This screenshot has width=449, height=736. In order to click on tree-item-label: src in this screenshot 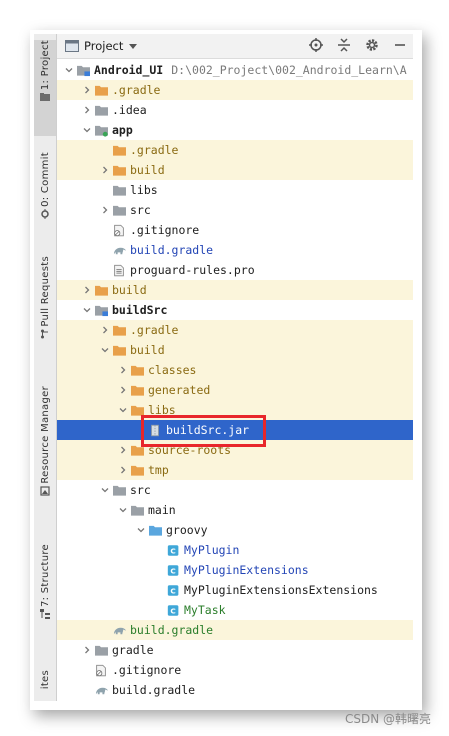, I will do `click(140, 210)`.